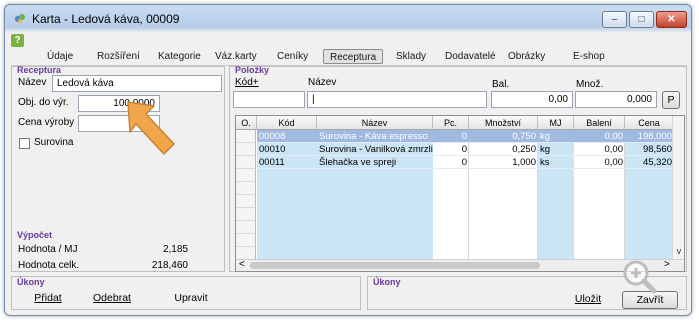 The width and height of the screenshot is (699, 322). I want to click on mnoz-field: 0,000, so click(616, 99).